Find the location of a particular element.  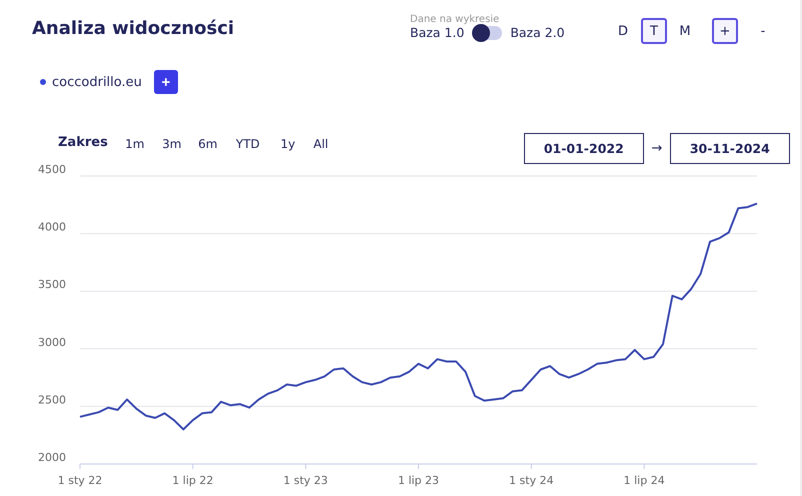

x-axis-label: 1 sty 22 is located at coordinates (80, 480).